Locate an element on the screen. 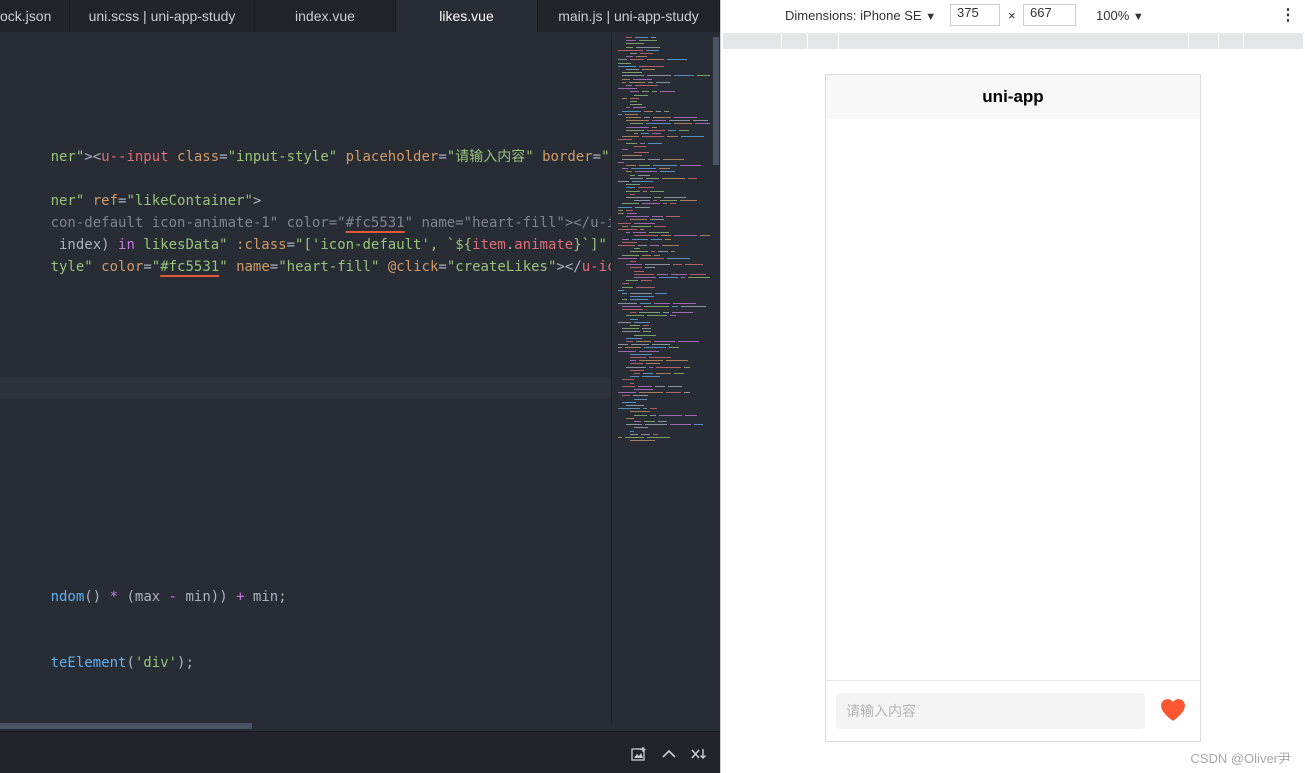  device-dimensions-select: Dimensions: iPhone SE ▼ is located at coordinates (860, 15).